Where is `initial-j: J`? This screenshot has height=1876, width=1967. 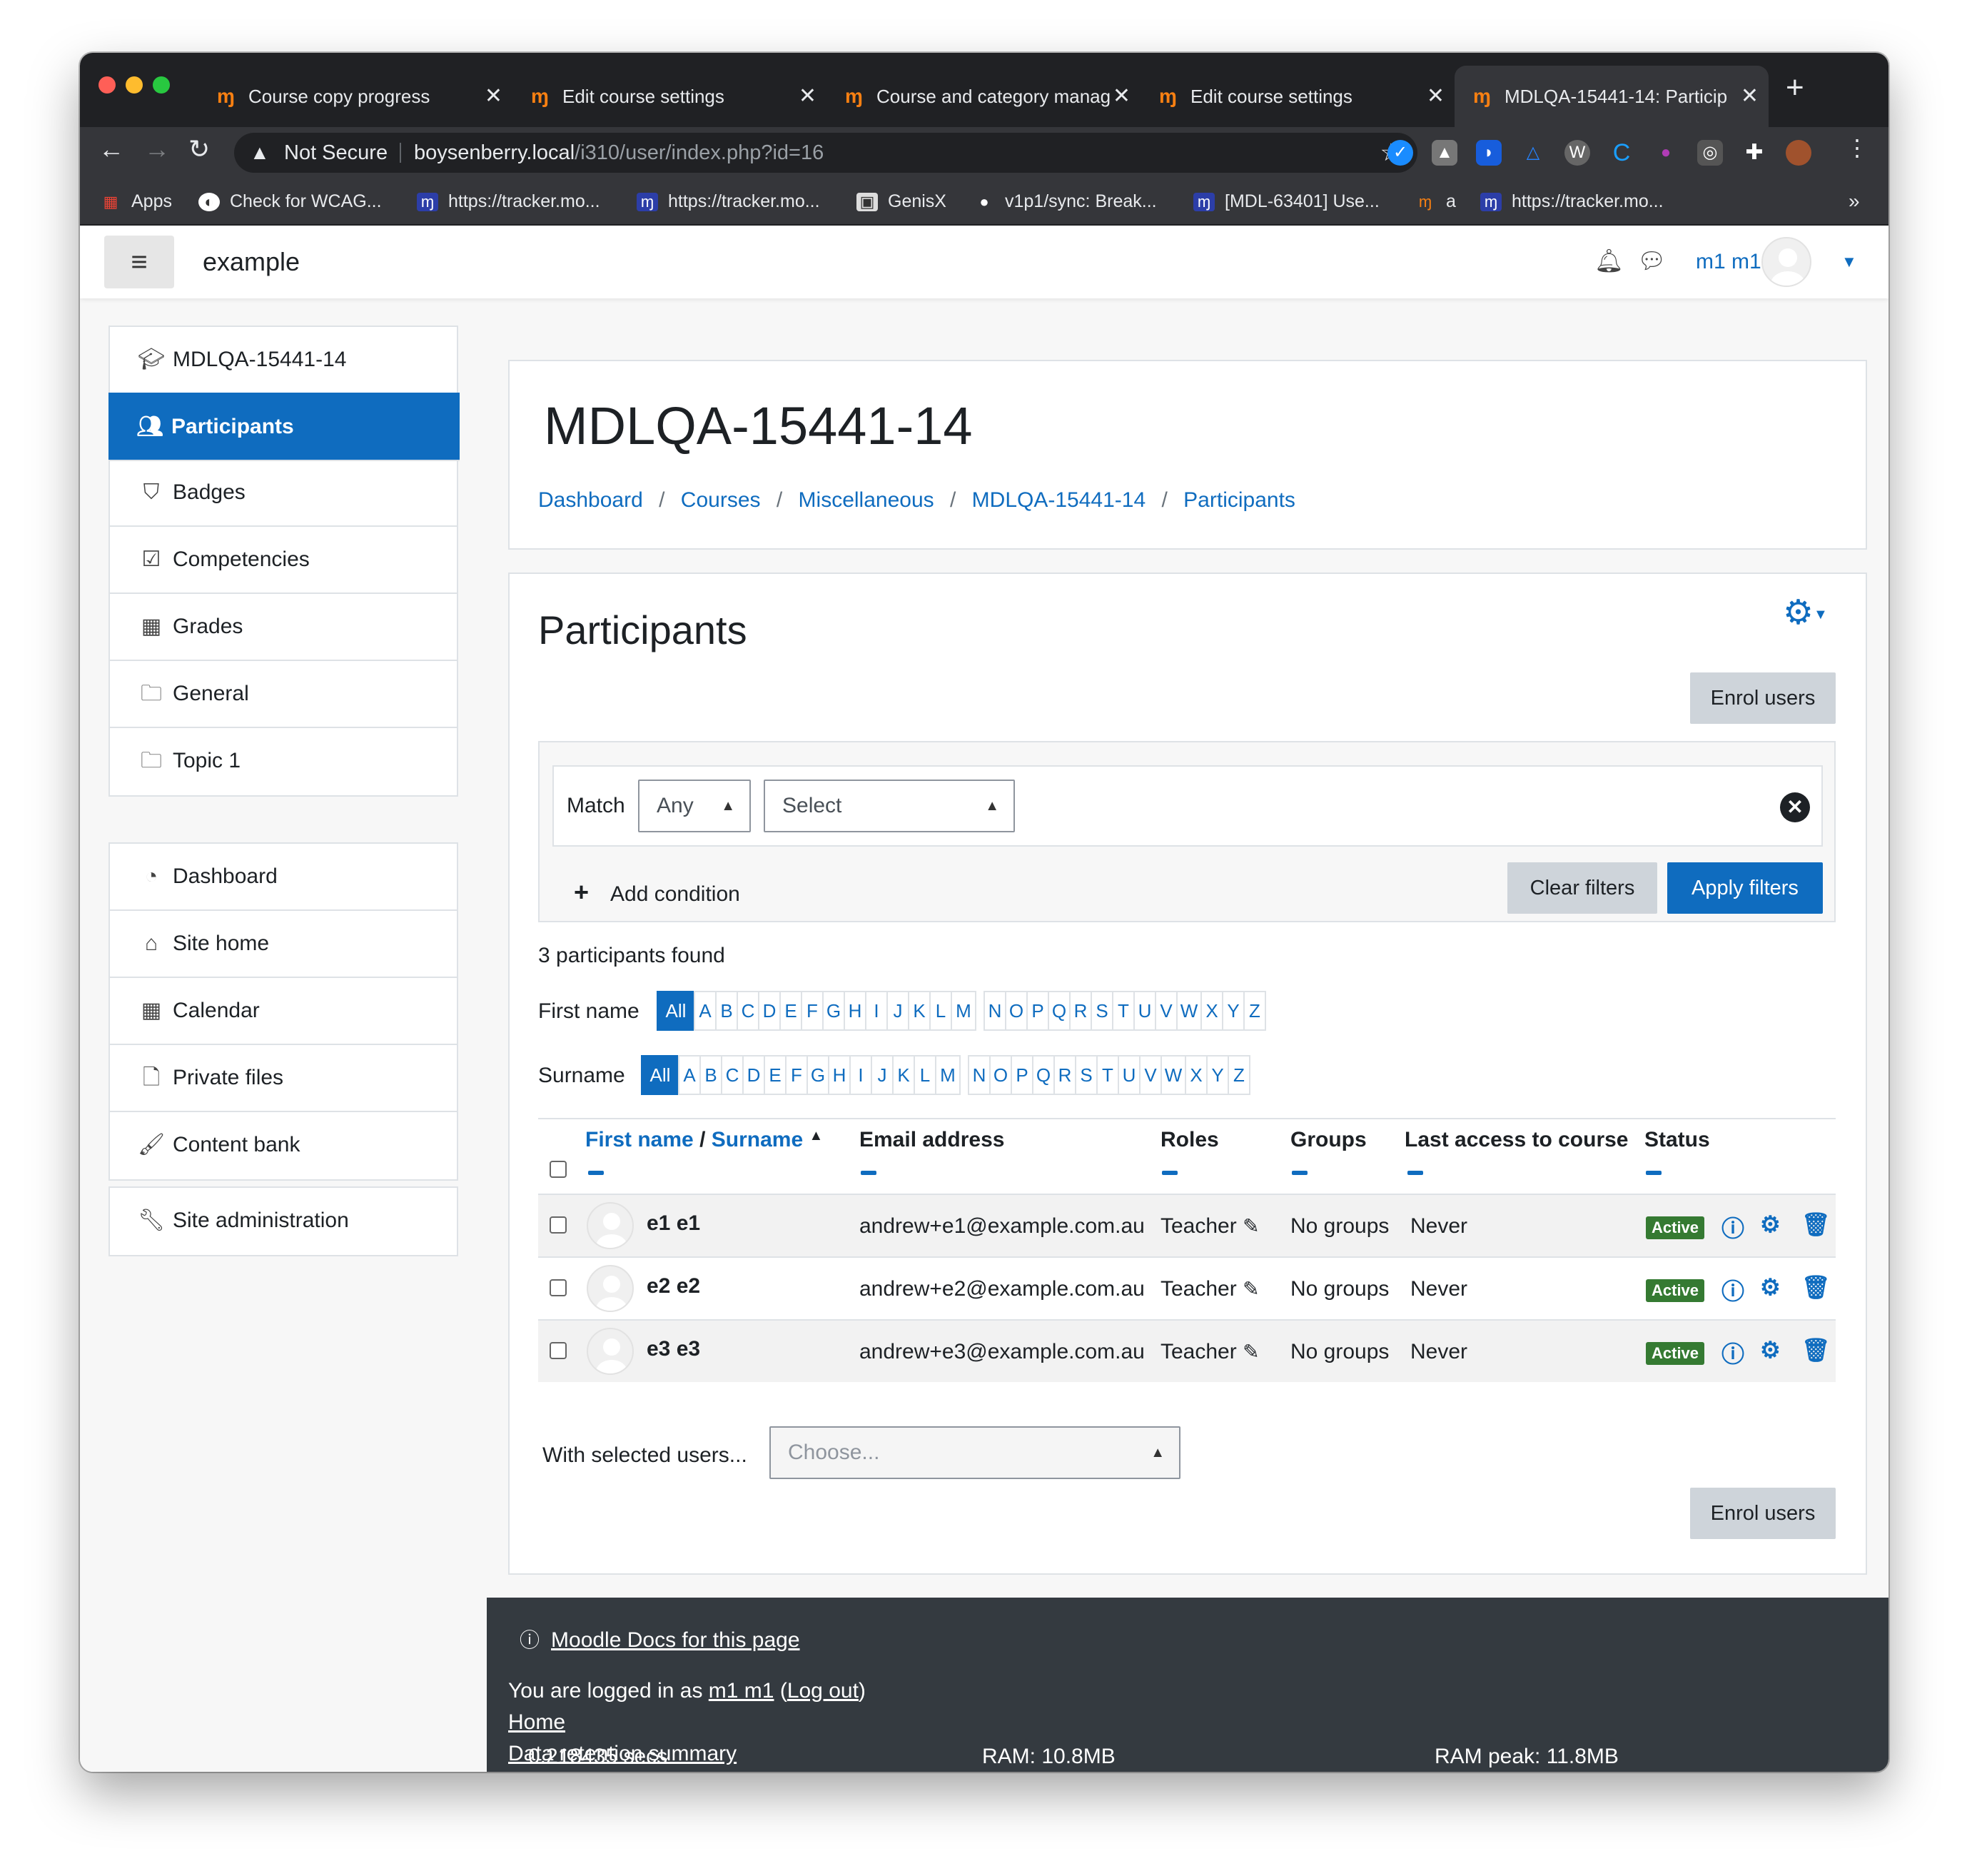
initial-j: J is located at coordinates (882, 1075).